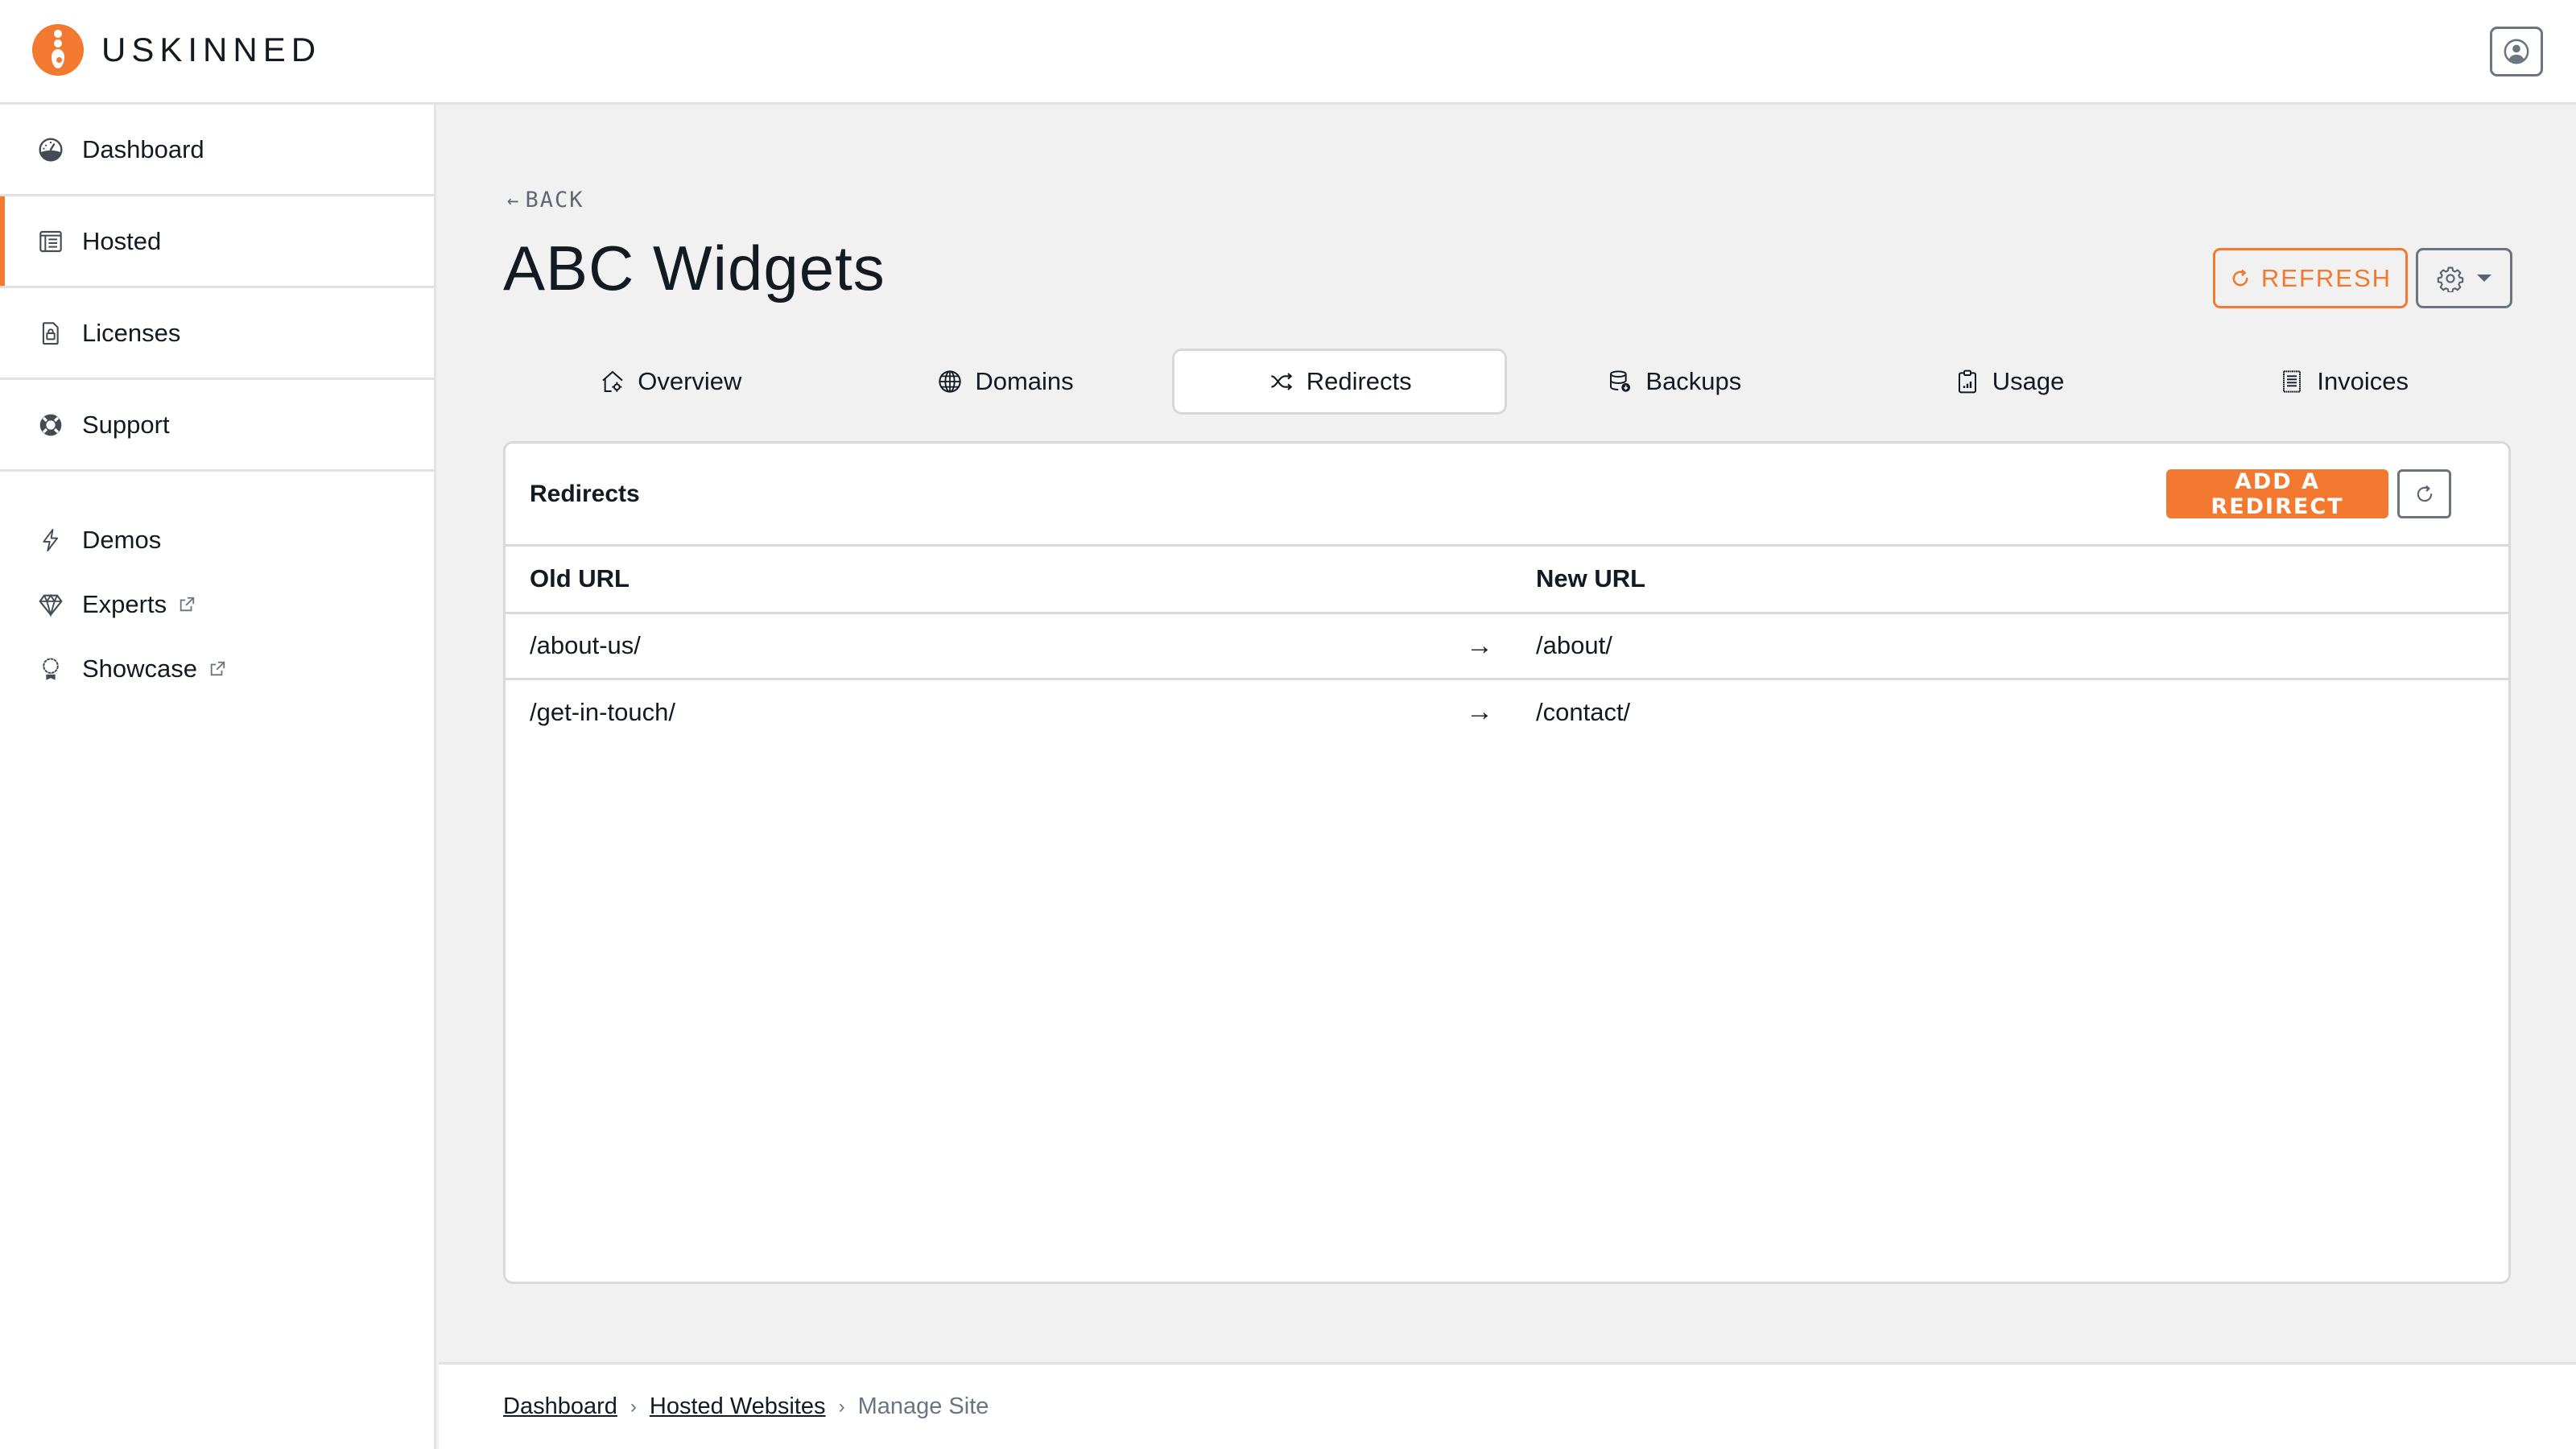 Image resolution: width=2576 pixels, height=1449 pixels. I want to click on tab-usage: Usage, so click(2010, 382).